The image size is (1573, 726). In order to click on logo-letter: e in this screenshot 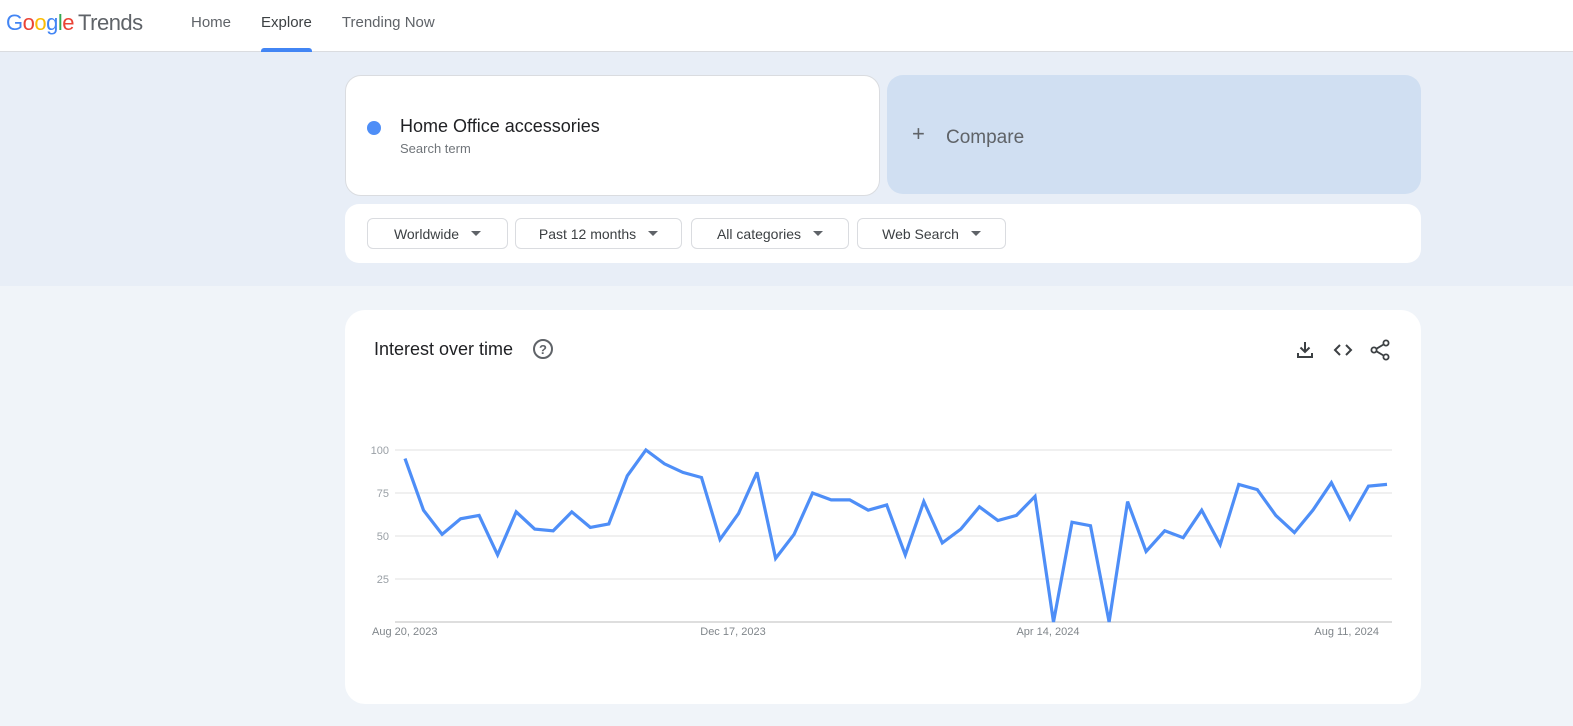, I will do `click(68, 22)`.